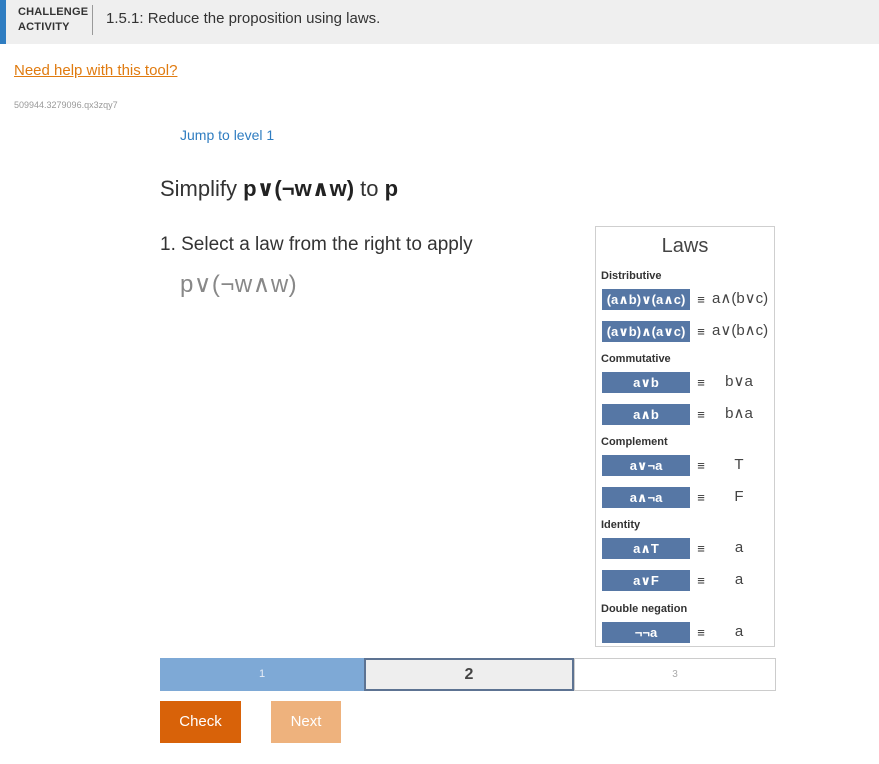 This screenshot has height=764, width=879. Describe the element at coordinates (646, 465) in the screenshot. I see `law-button-complement-1: a∨¬a` at that location.